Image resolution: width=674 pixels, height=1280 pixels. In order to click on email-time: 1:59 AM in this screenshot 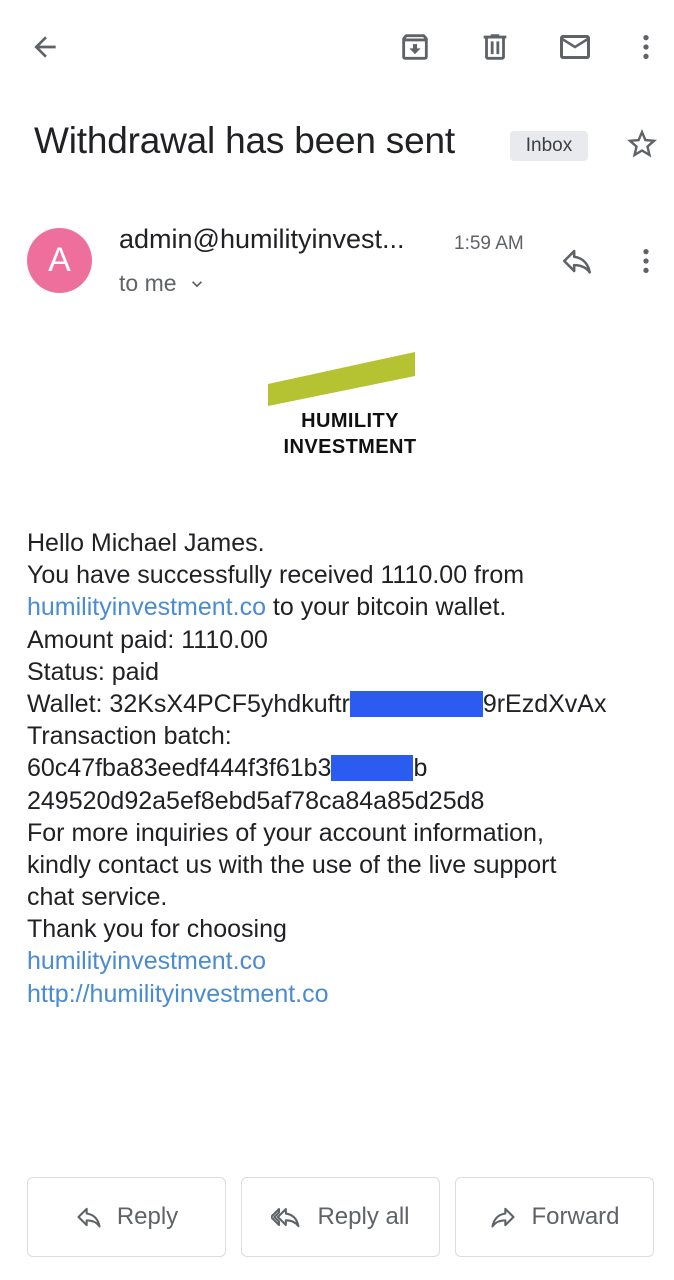, I will do `click(489, 243)`.